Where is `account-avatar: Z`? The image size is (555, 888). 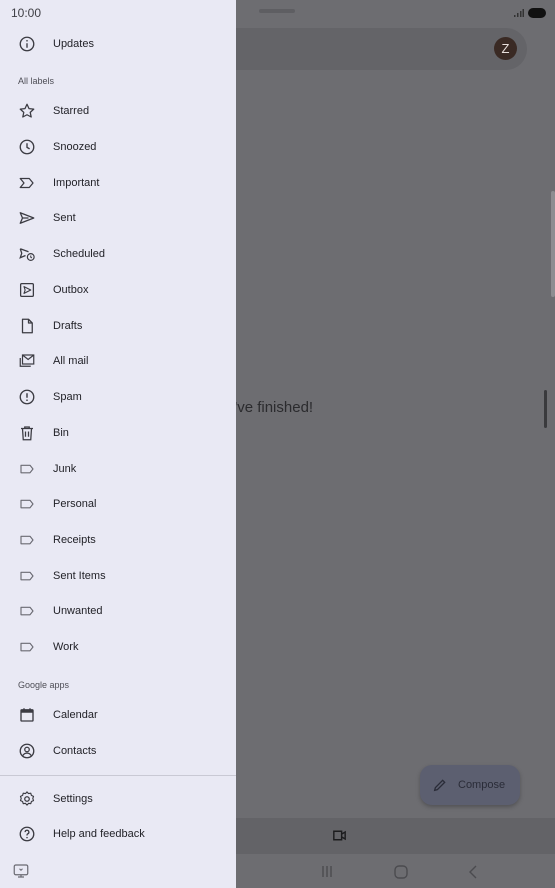 account-avatar: Z is located at coordinates (505, 48).